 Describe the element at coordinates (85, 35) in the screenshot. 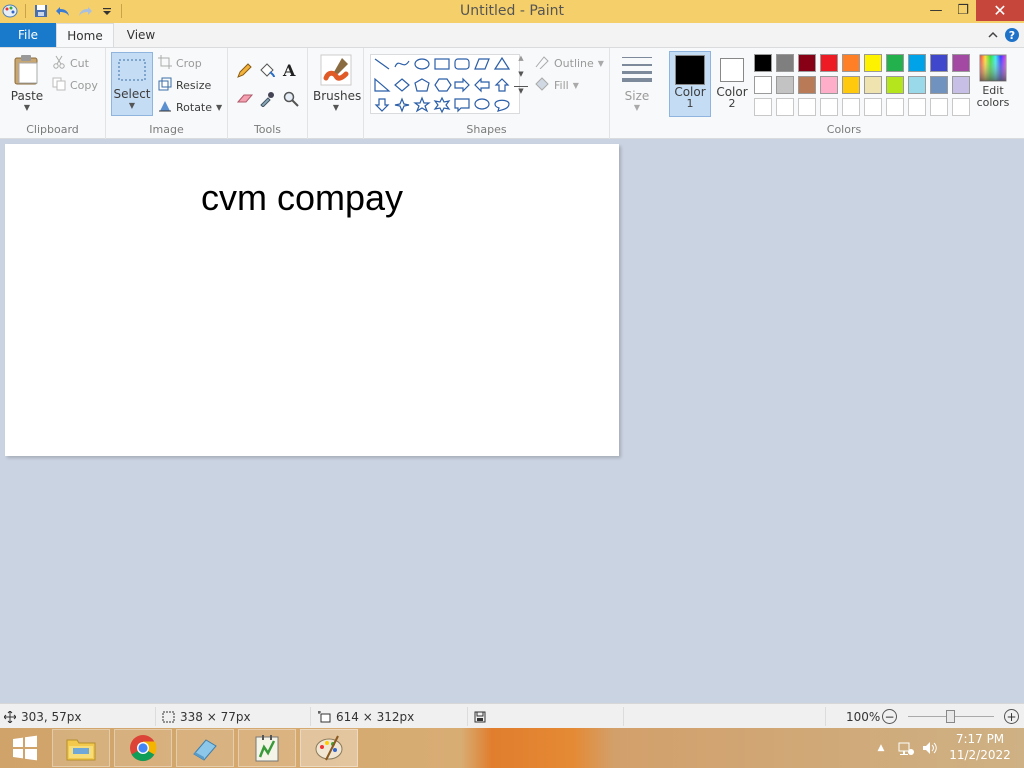

I see `tab-home: Home` at that location.